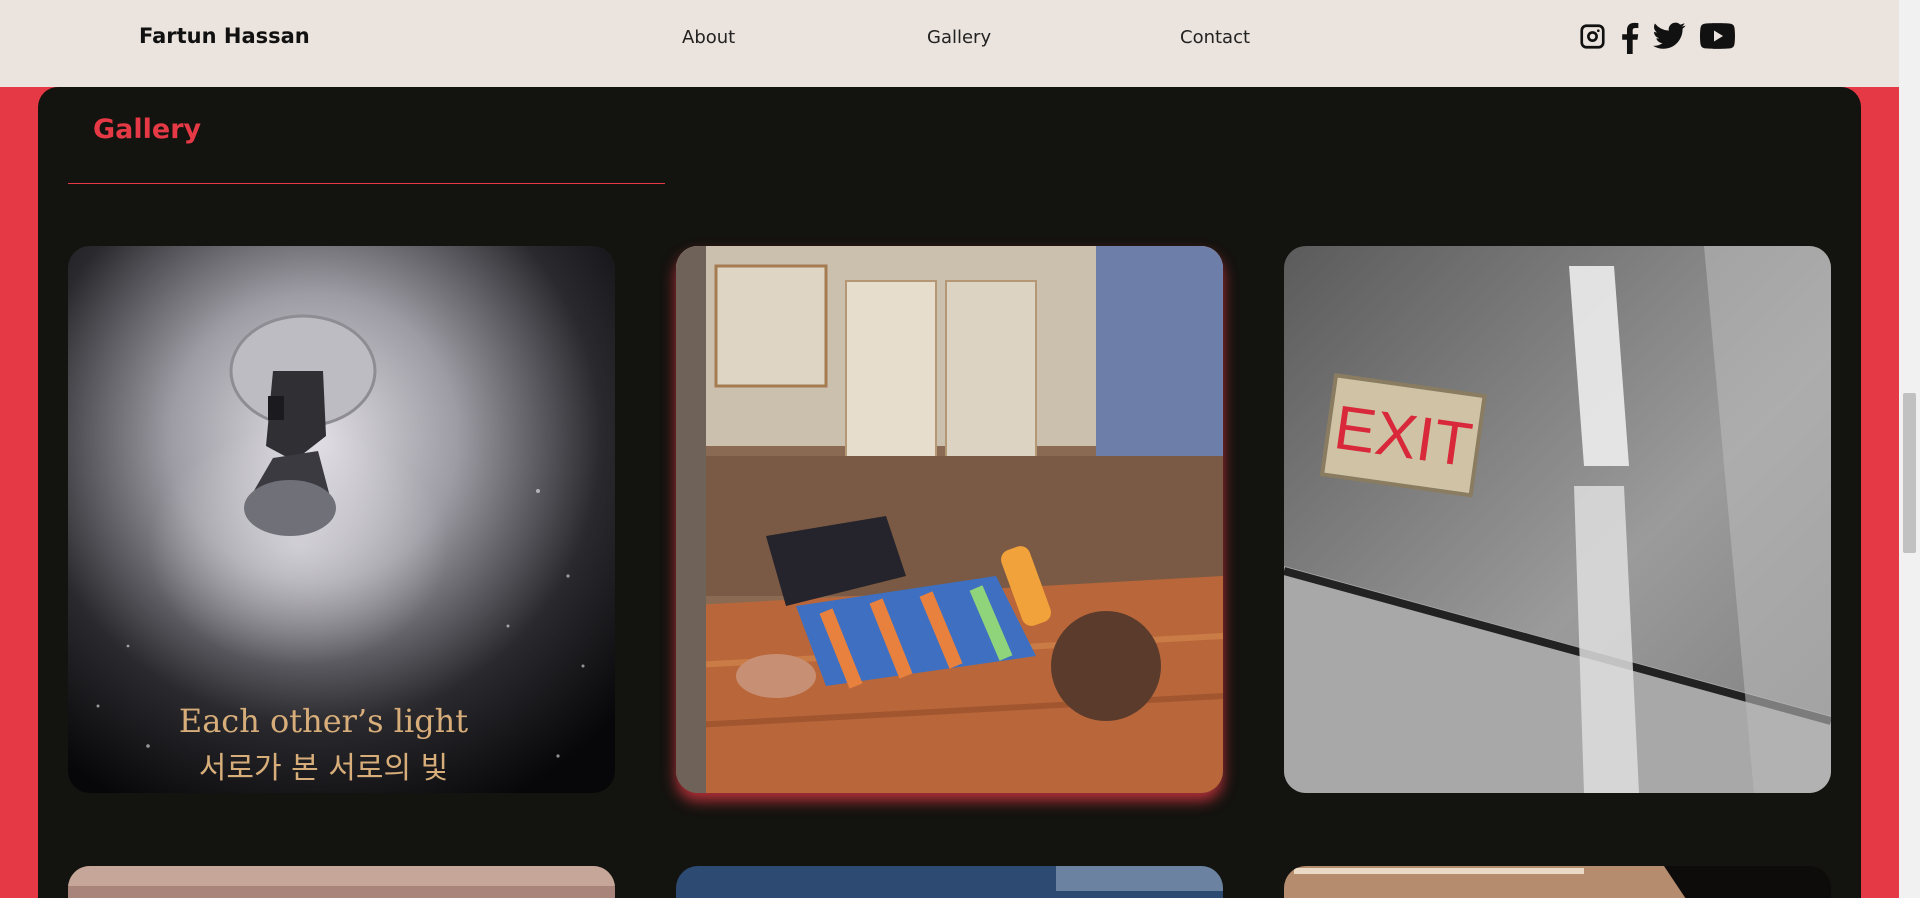 The image size is (1920, 898). What do you see at coordinates (147, 129) in the screenshot?
I see `gallery-title: Gallery` at bounding box center [147, 129].